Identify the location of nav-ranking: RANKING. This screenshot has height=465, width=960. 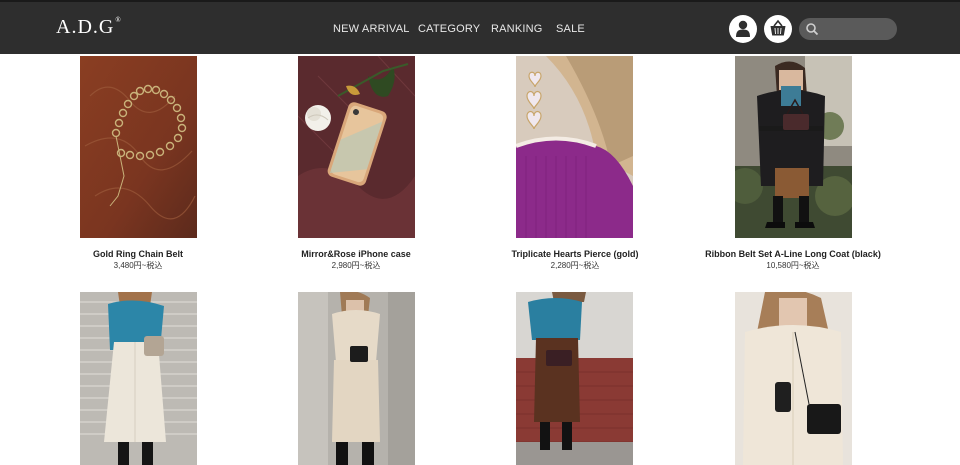
(517, 29).